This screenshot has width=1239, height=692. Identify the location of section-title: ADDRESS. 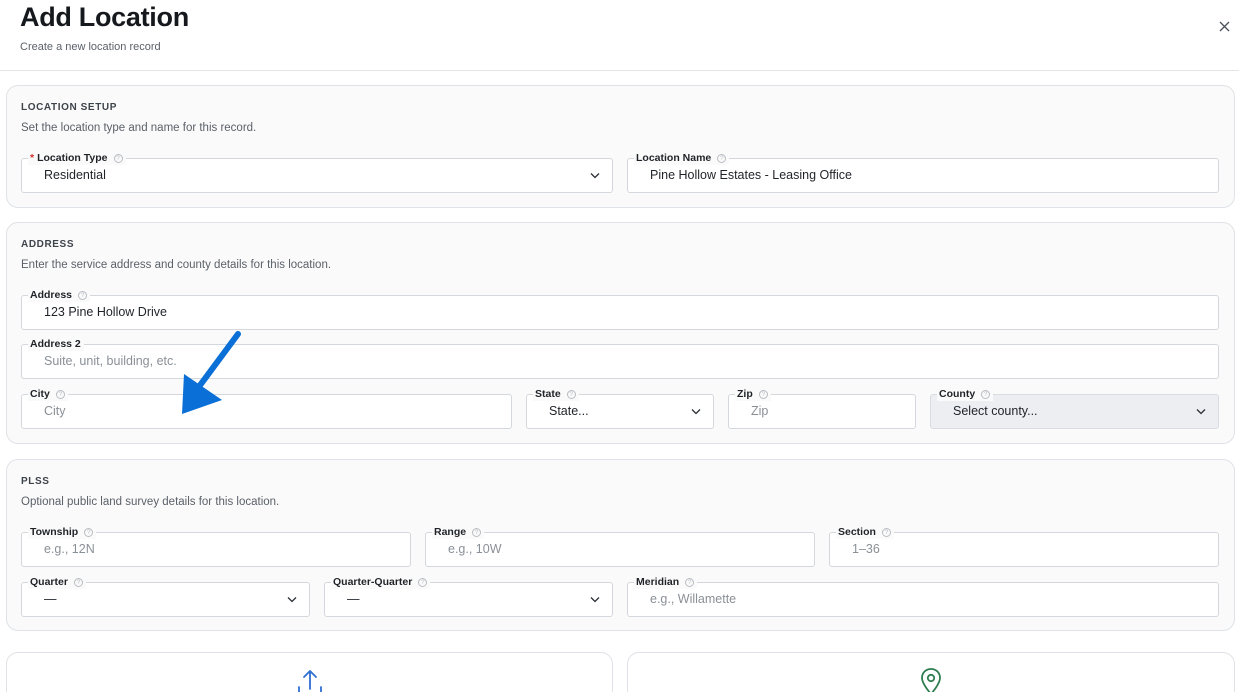
(48, 244).